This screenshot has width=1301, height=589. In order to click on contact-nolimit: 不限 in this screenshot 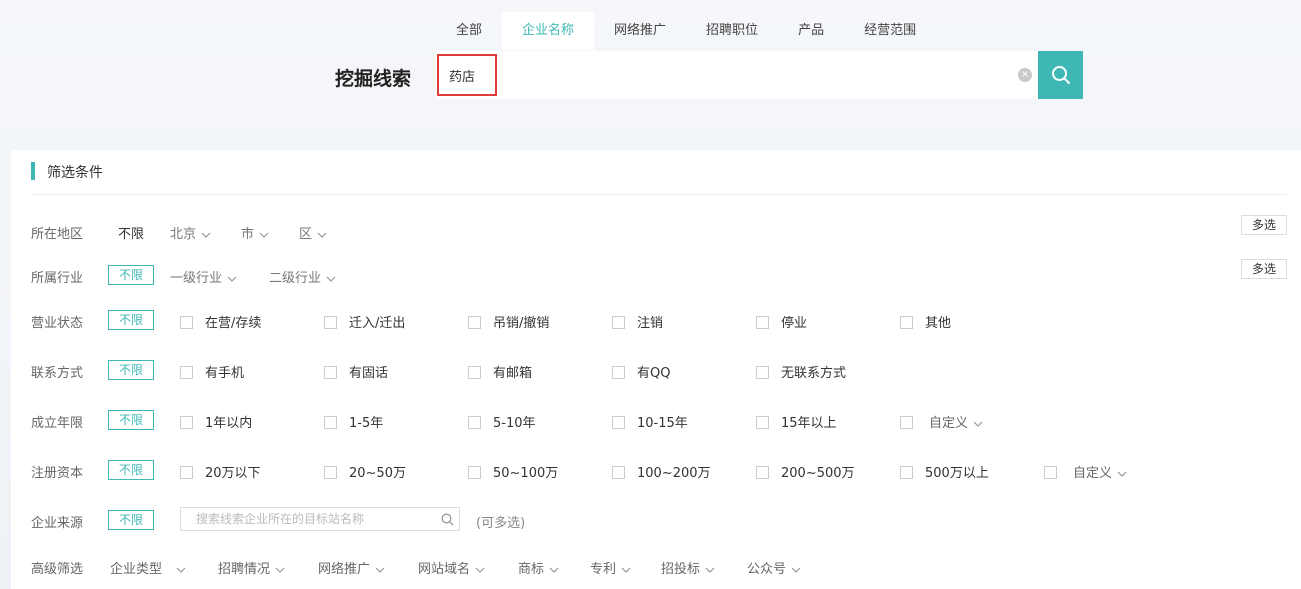, I will do `click(131, 370)`.